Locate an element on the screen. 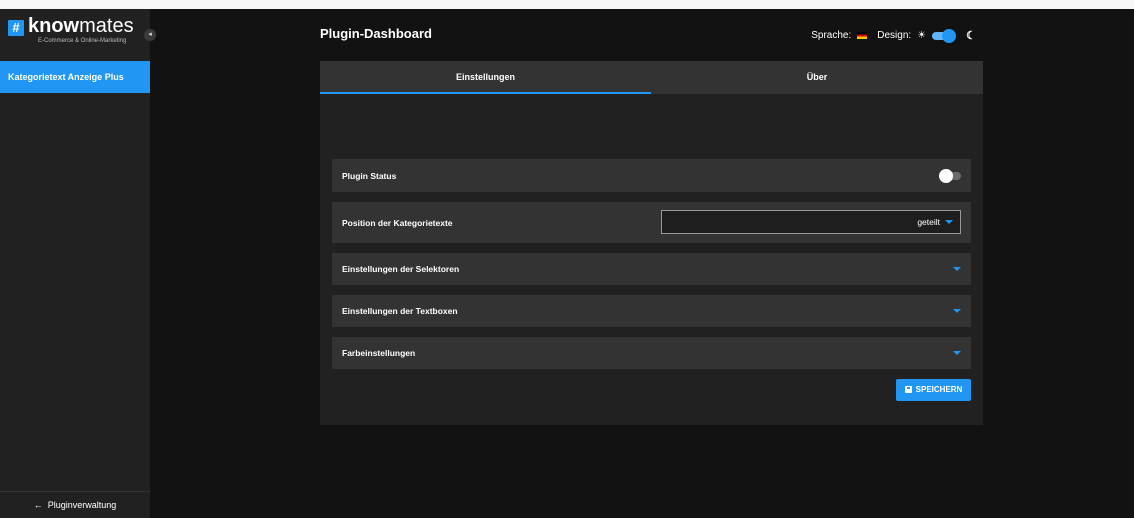 Image resolution: width=1134 pixels, height=518 pixels. design-toggle is located at coordinates (944, 35).